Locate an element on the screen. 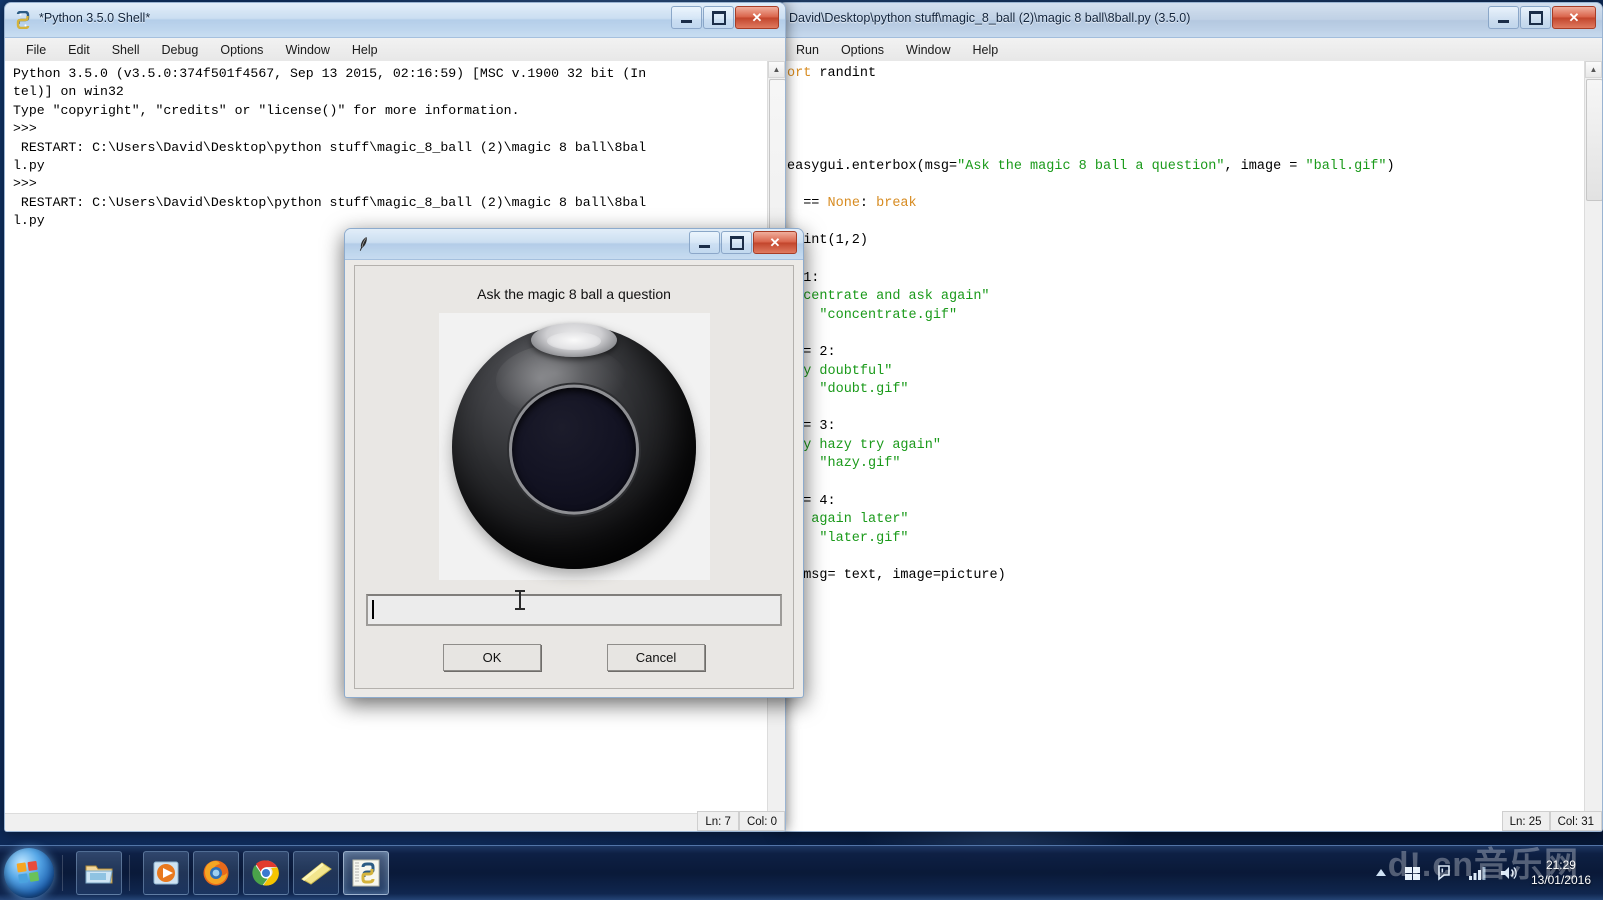 The height and width of the screenshot is (900, 1603). clock-time: 21:29 is located at coordinates (1560, 865).